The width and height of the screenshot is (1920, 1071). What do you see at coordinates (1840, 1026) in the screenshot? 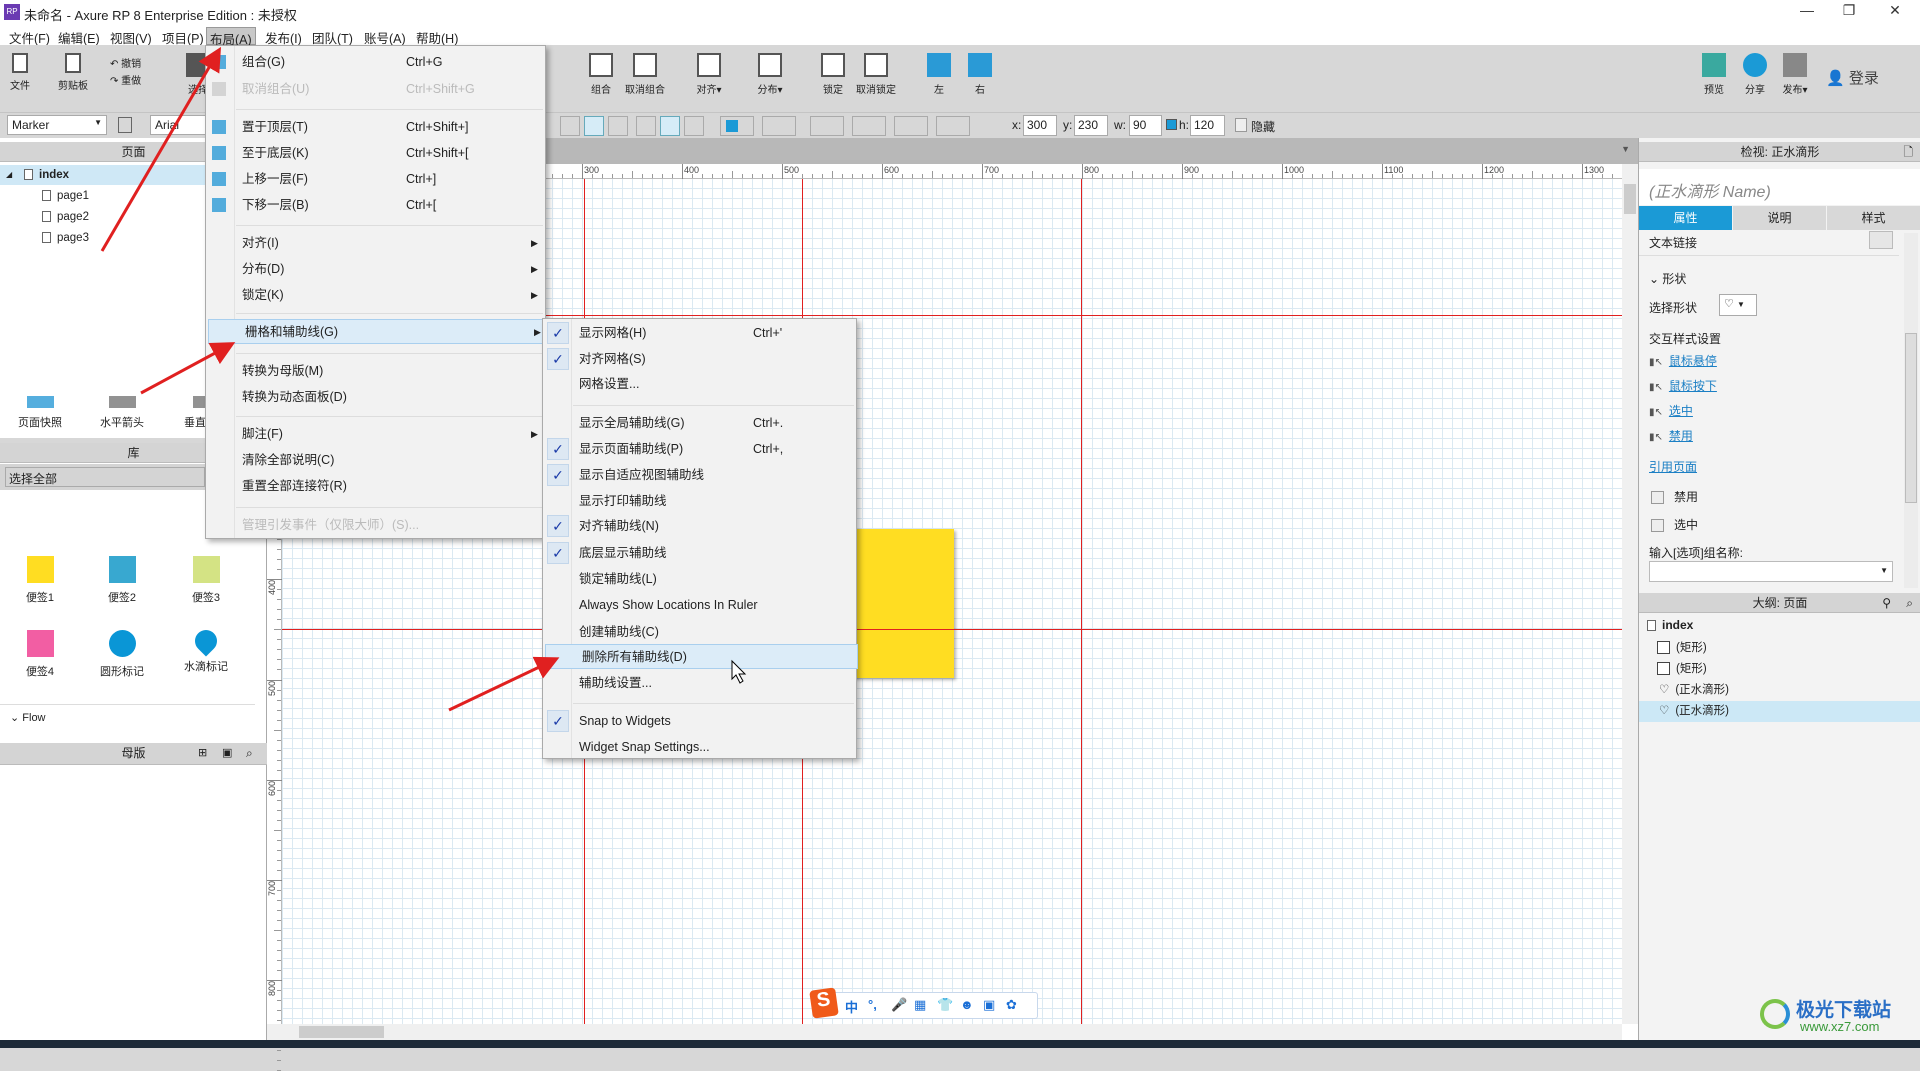
I see `watermark-url: www.xz7.com` at bounding box center [1840, 1026].